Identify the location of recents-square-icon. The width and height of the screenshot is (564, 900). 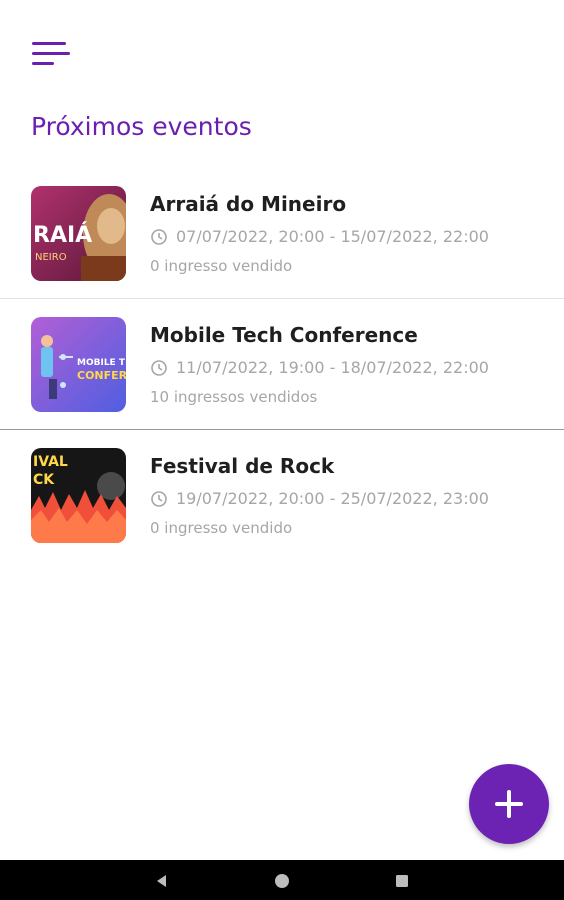
(402, 881).